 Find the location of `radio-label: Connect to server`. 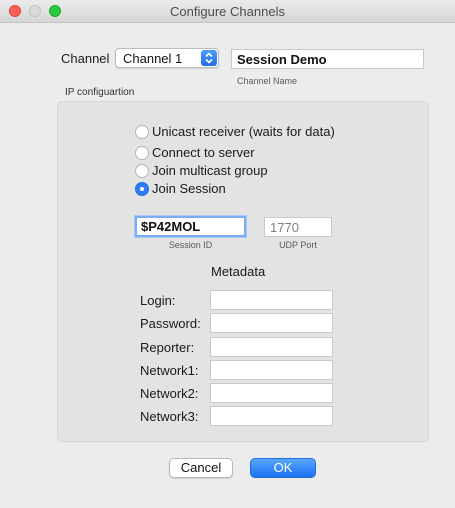

radio-label: Connect to server is located at coordinates (203, 152).